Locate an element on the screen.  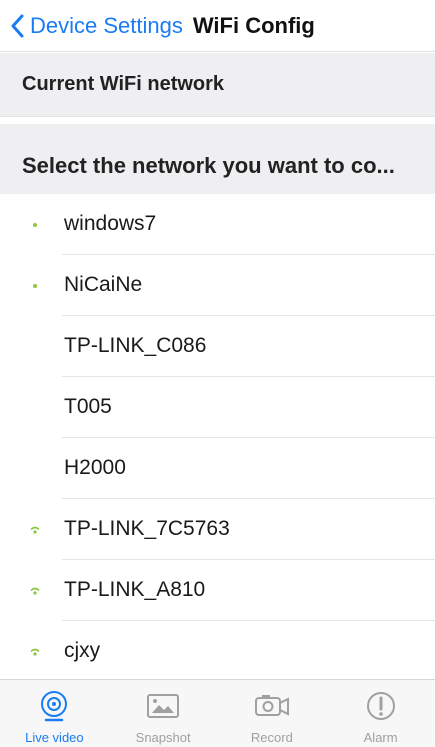
snapshot-icon is located at coordinates (163, 706).